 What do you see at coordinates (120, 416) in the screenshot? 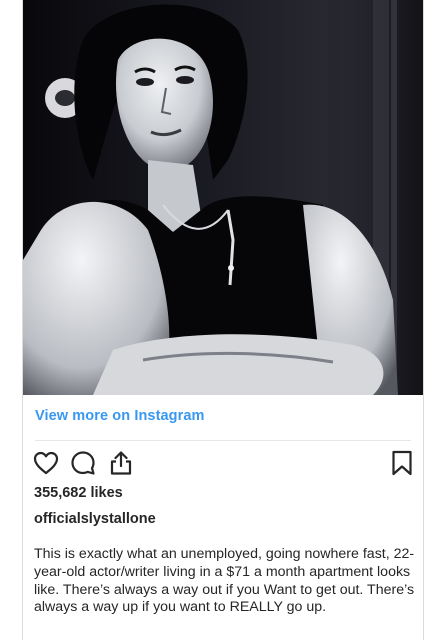
I see `view-more-link: View more on Instagram` at bounding box center [120, 416].